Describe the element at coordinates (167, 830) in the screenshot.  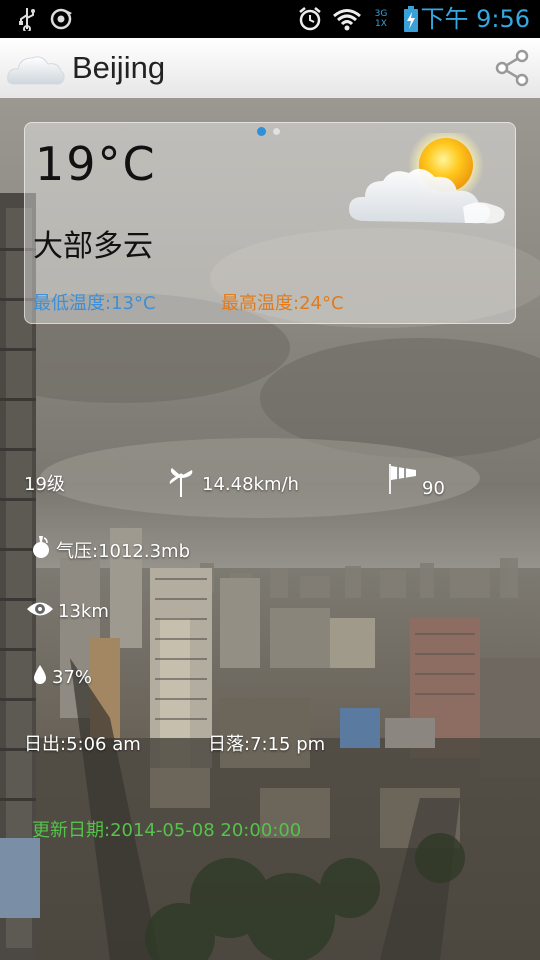
I see `last-updated: 更新日期:2014-05-08 20:00:00` at that location.